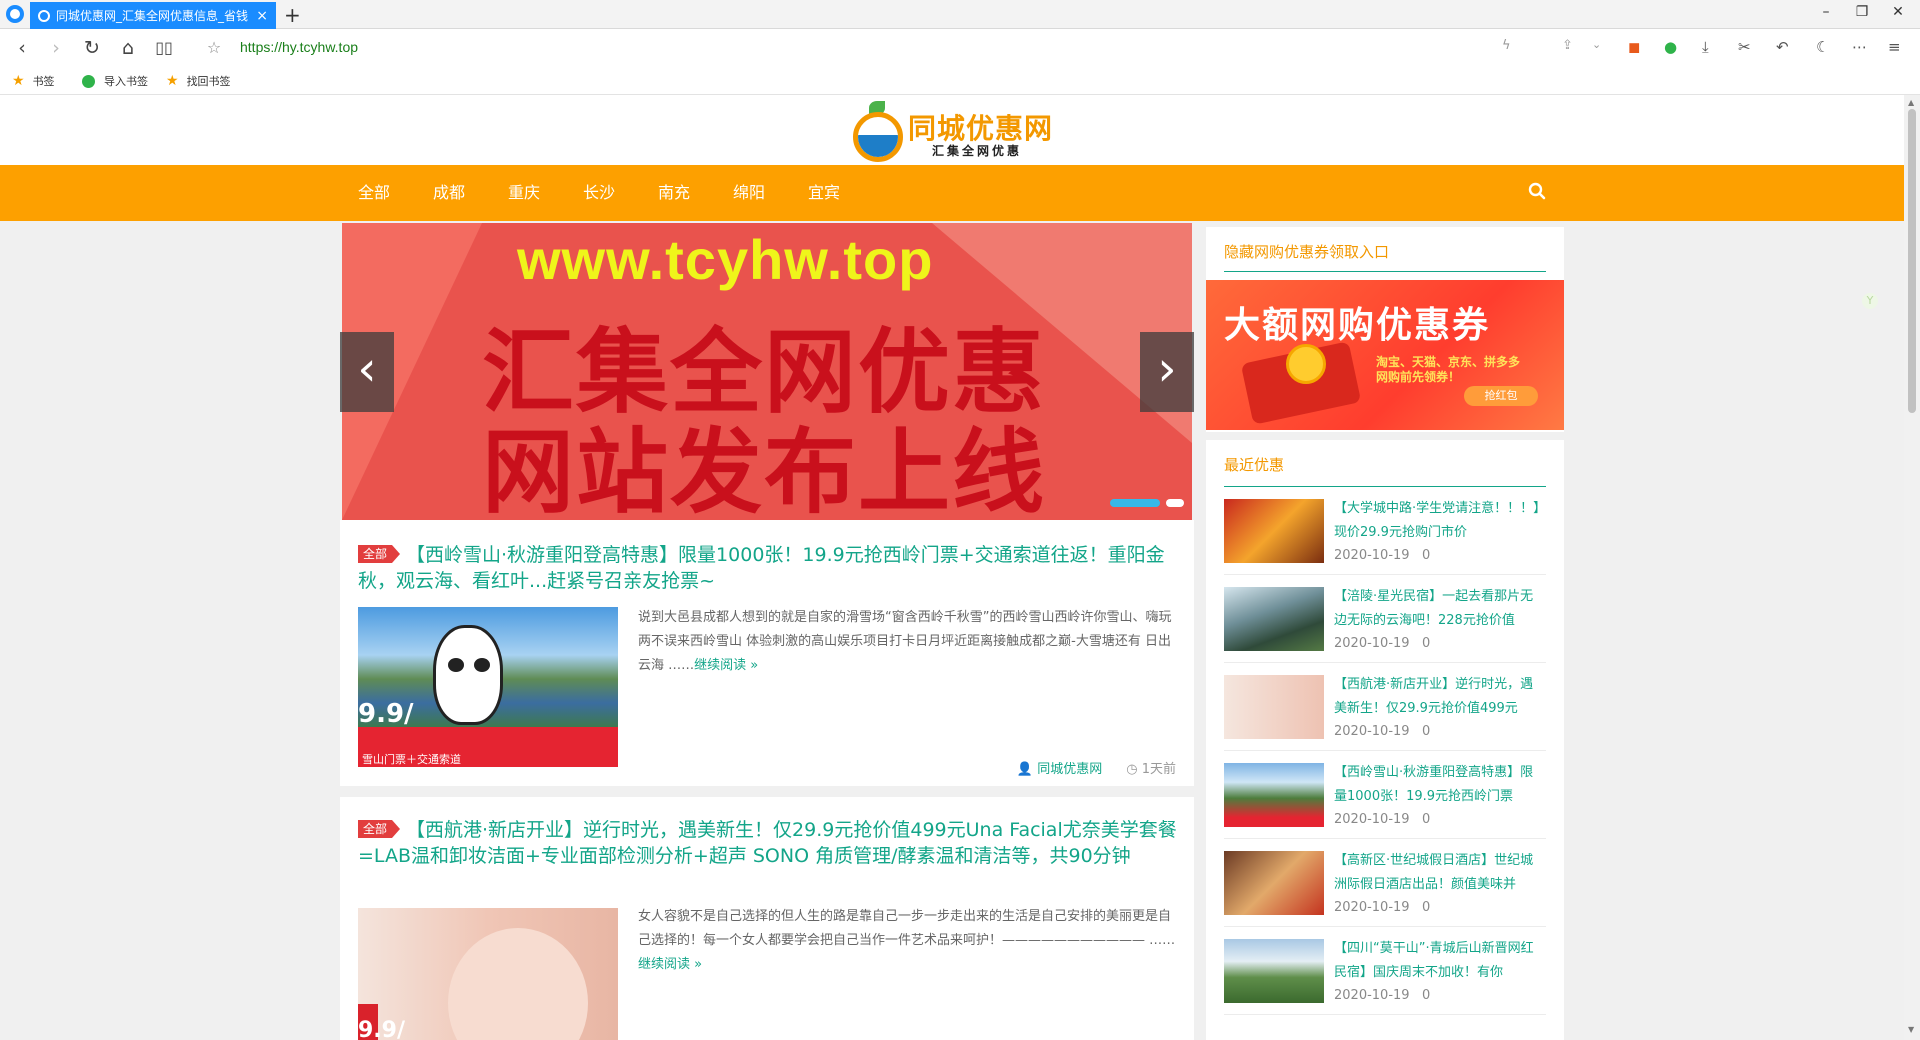 The height and width of the screenshot is (1040, 1920). Describe the element at coordinates (214, 48) in the screenshot. I see `bookmark-star-icon: ☆` at that location.